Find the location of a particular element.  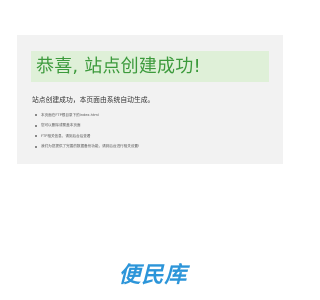

list-item-text: 本页面在FTP根目录下的index.html is located at coordinates (70, 114).